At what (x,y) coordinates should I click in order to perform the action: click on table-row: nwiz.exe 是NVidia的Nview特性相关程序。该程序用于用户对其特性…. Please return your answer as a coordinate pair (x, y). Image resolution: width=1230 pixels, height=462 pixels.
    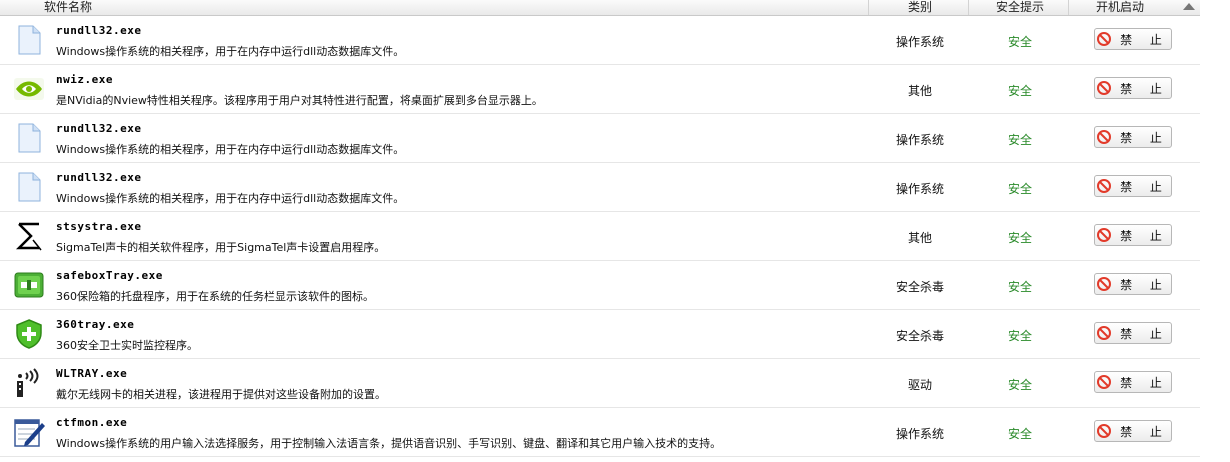
    Looking at the image, I should click on (600, 89).